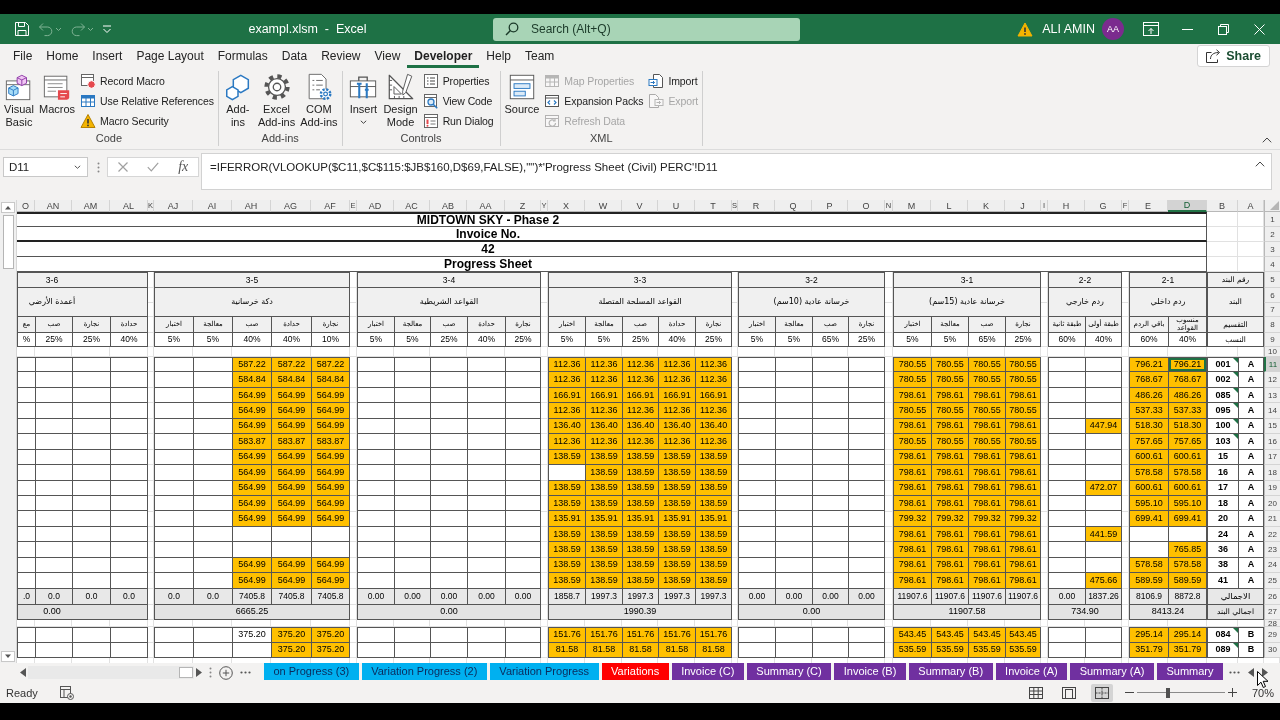 The width and height of the screenshot is (1280, 720). I want to click on scroll-up-icon, so click(8, 207).